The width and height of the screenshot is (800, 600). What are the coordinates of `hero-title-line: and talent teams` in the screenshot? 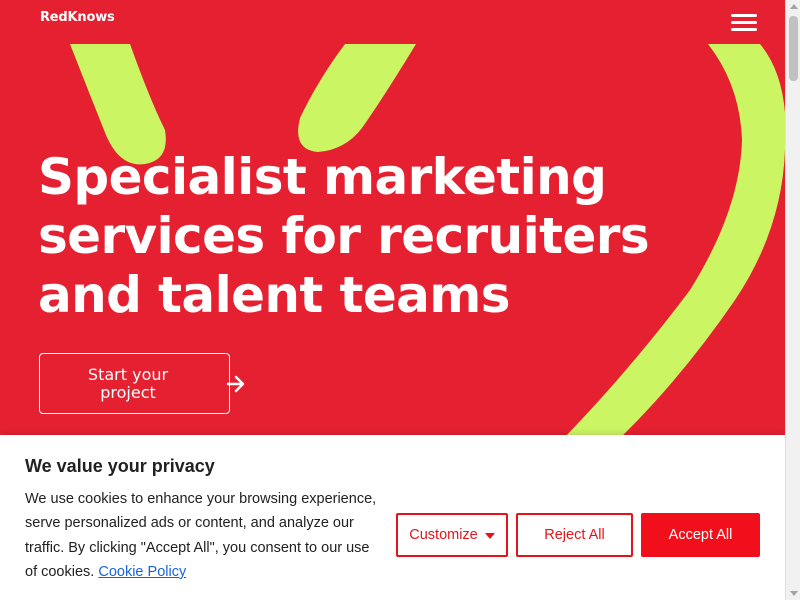 It's located at (274, 295).